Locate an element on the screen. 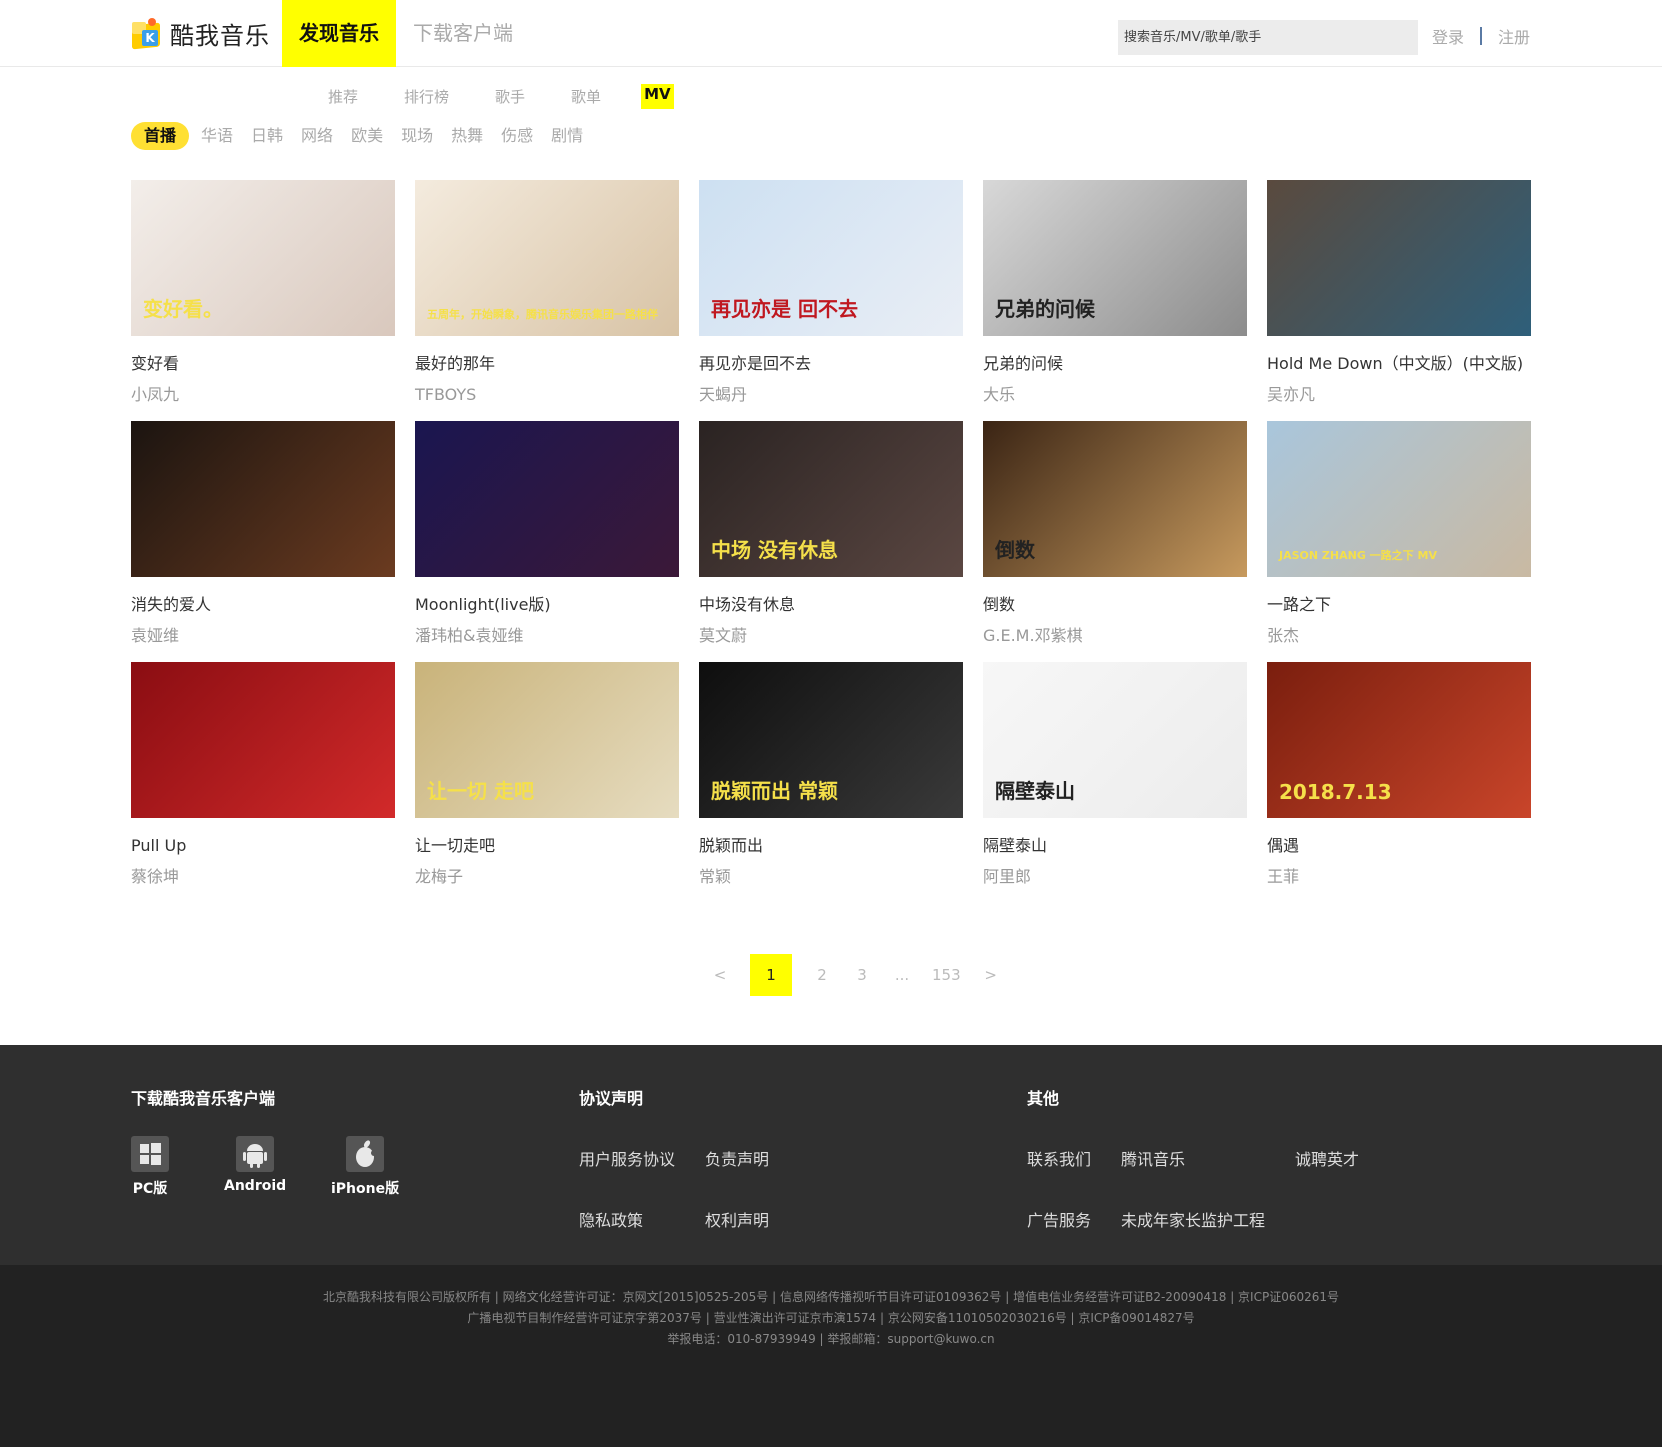 The width and height of the screenshot is (1662, 1447). advertising-link: 广告服务 is located at coordinates (1059, 1219).